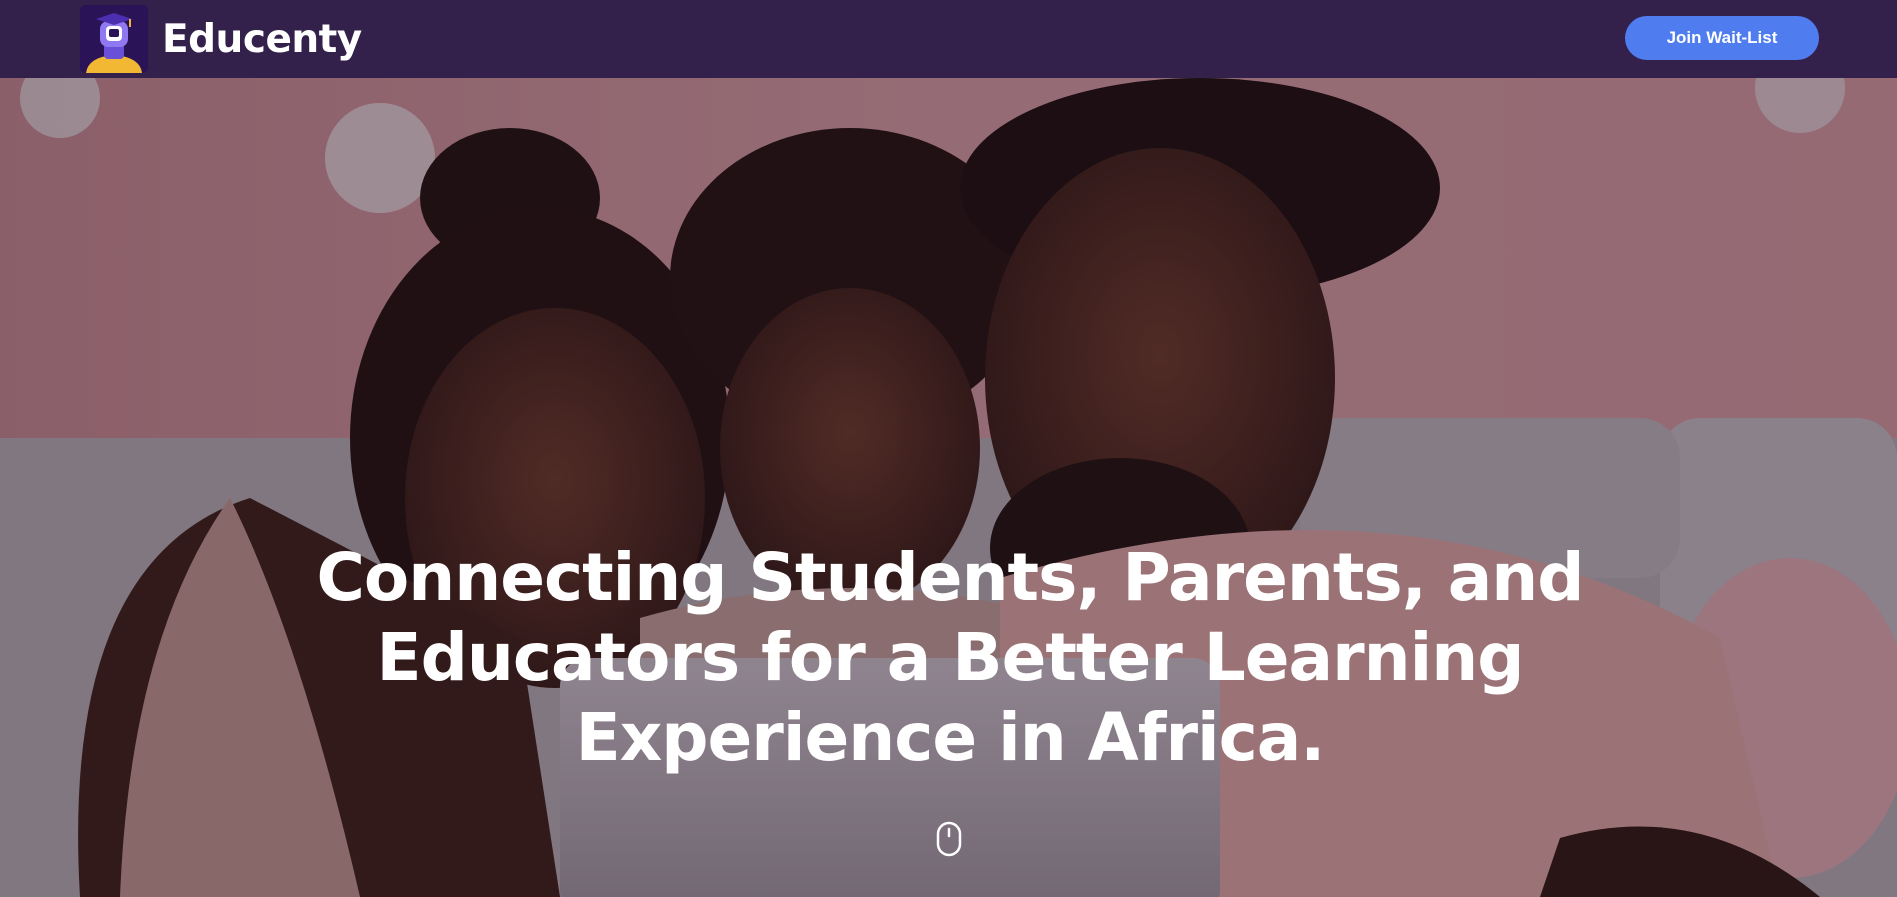 This screenshot has width=1897, height=897. Describe the element at coordinates (950, 737) in the screenshot. I see `hero-headline-line: Experience in Africa.` at that location.